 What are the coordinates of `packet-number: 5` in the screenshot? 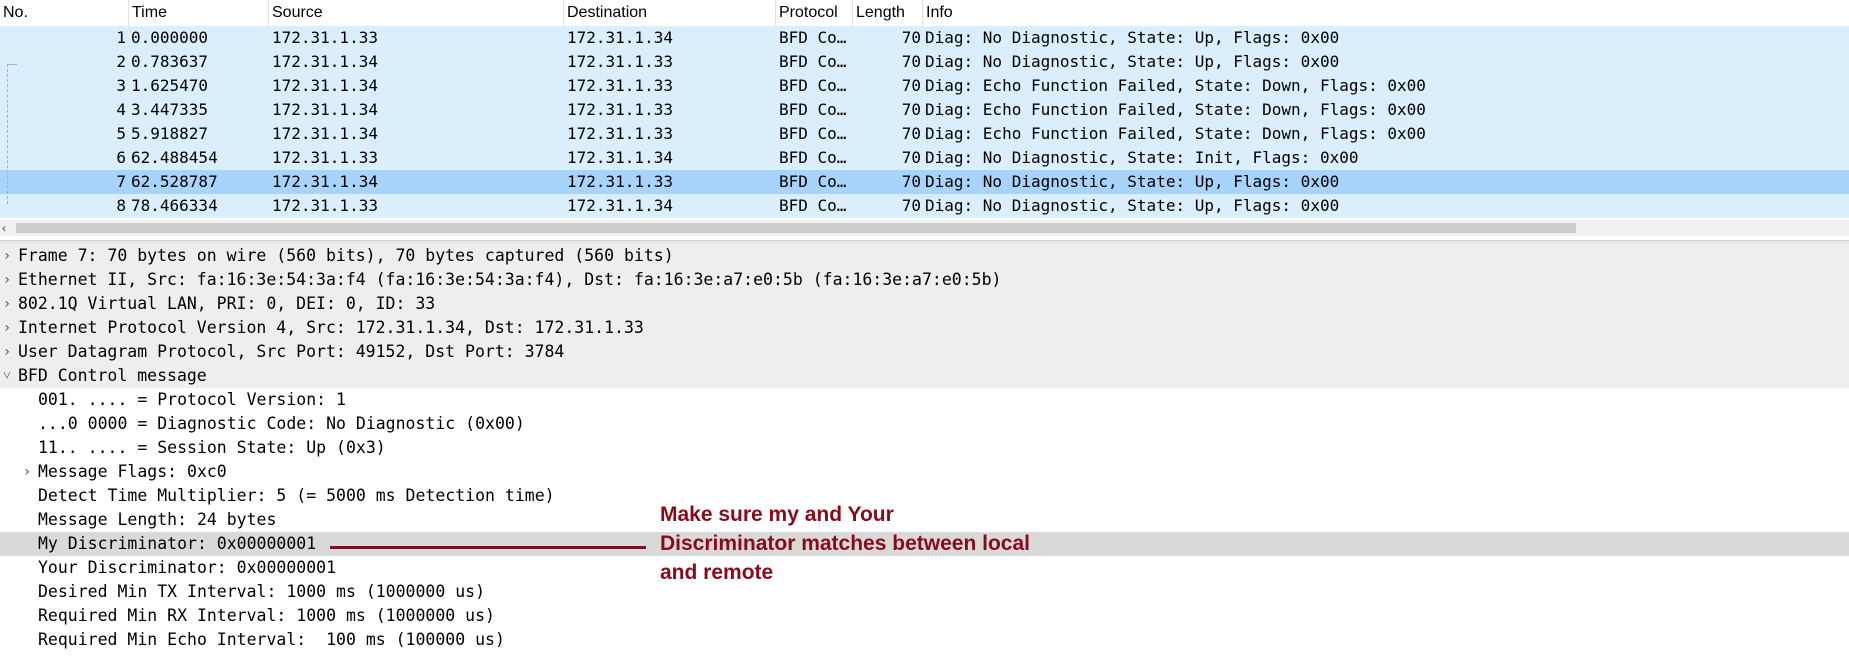 It's located at (121, 133).